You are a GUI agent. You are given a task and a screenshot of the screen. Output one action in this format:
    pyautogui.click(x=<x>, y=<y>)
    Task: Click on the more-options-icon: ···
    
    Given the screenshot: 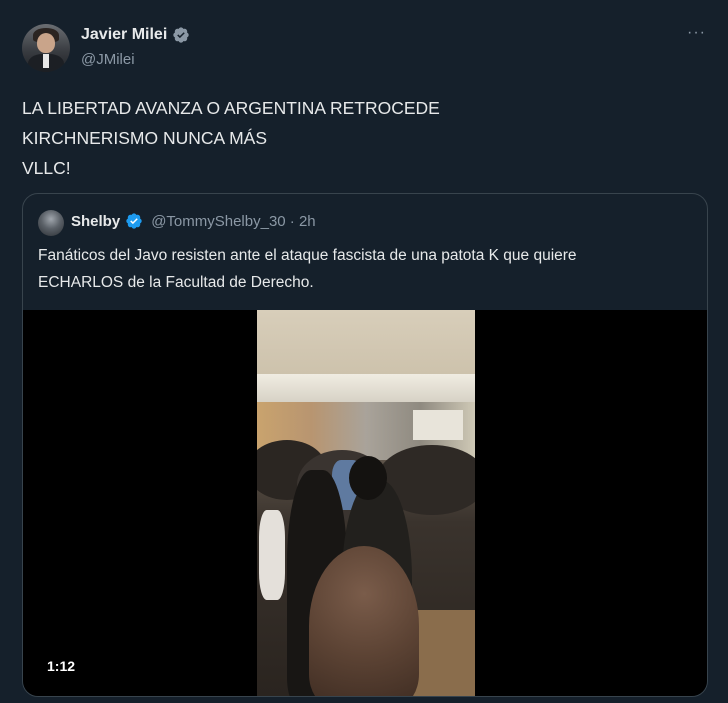 What is the action you would take?
    pyautogui.click(x=696, y=33)
    